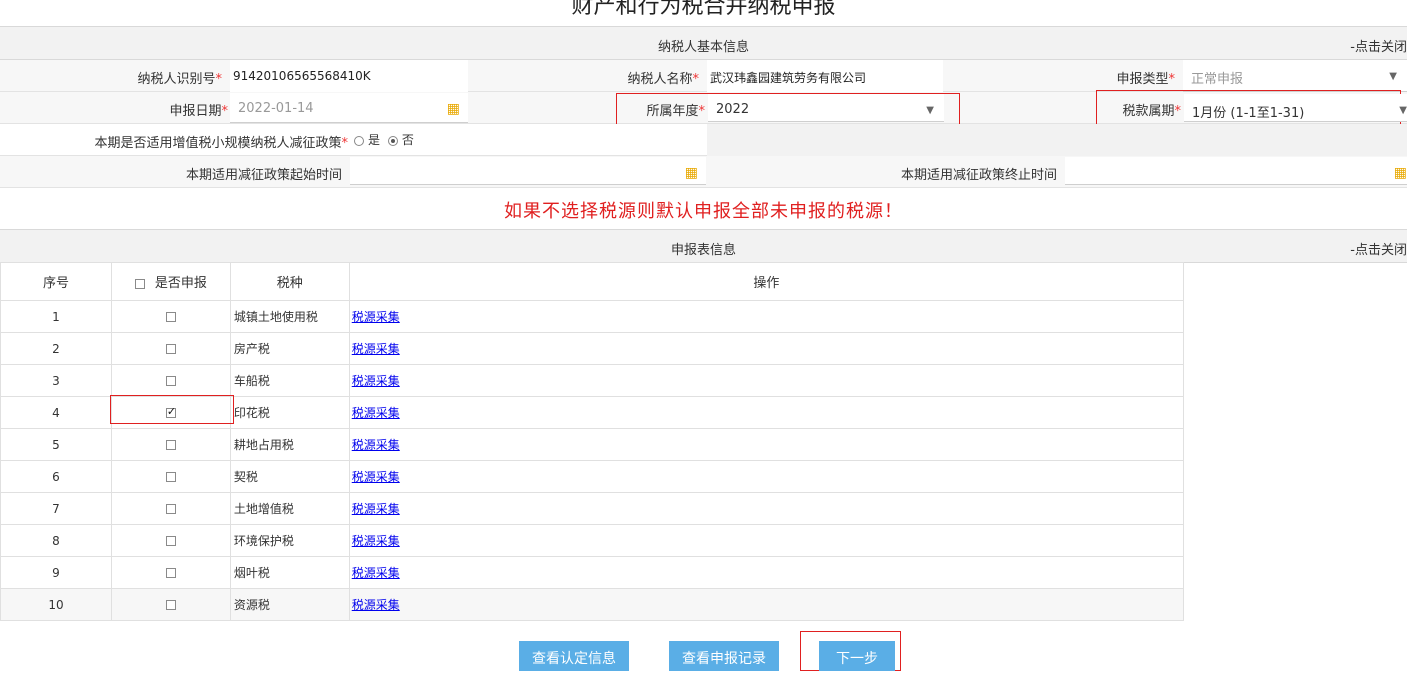 This screenshot has height=677, width=1407. Describe the element at coordinates (1378, 248) in the screenshot. I see `decl-info-collapse-link: -点击关闭` at that location.